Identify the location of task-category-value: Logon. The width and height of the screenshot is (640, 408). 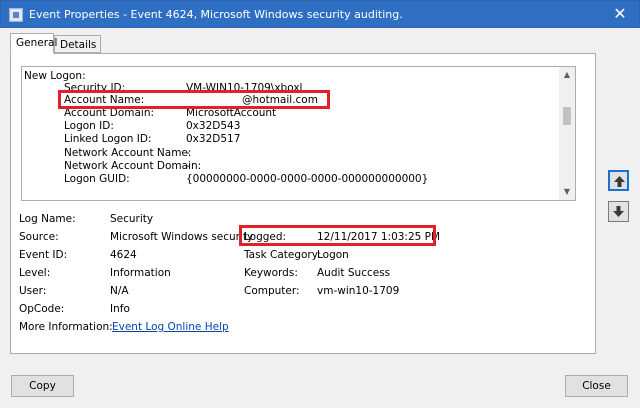
(333, 255).